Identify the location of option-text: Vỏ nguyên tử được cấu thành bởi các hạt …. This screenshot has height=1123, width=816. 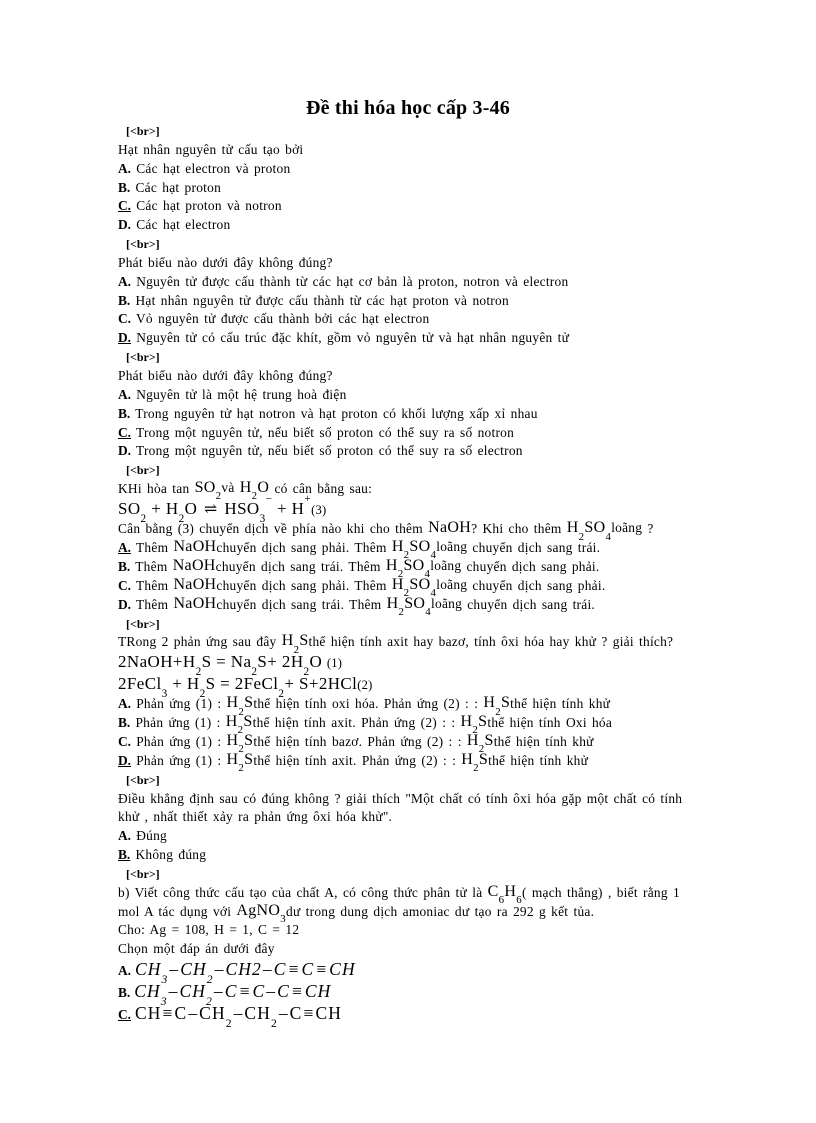
(283, 319).